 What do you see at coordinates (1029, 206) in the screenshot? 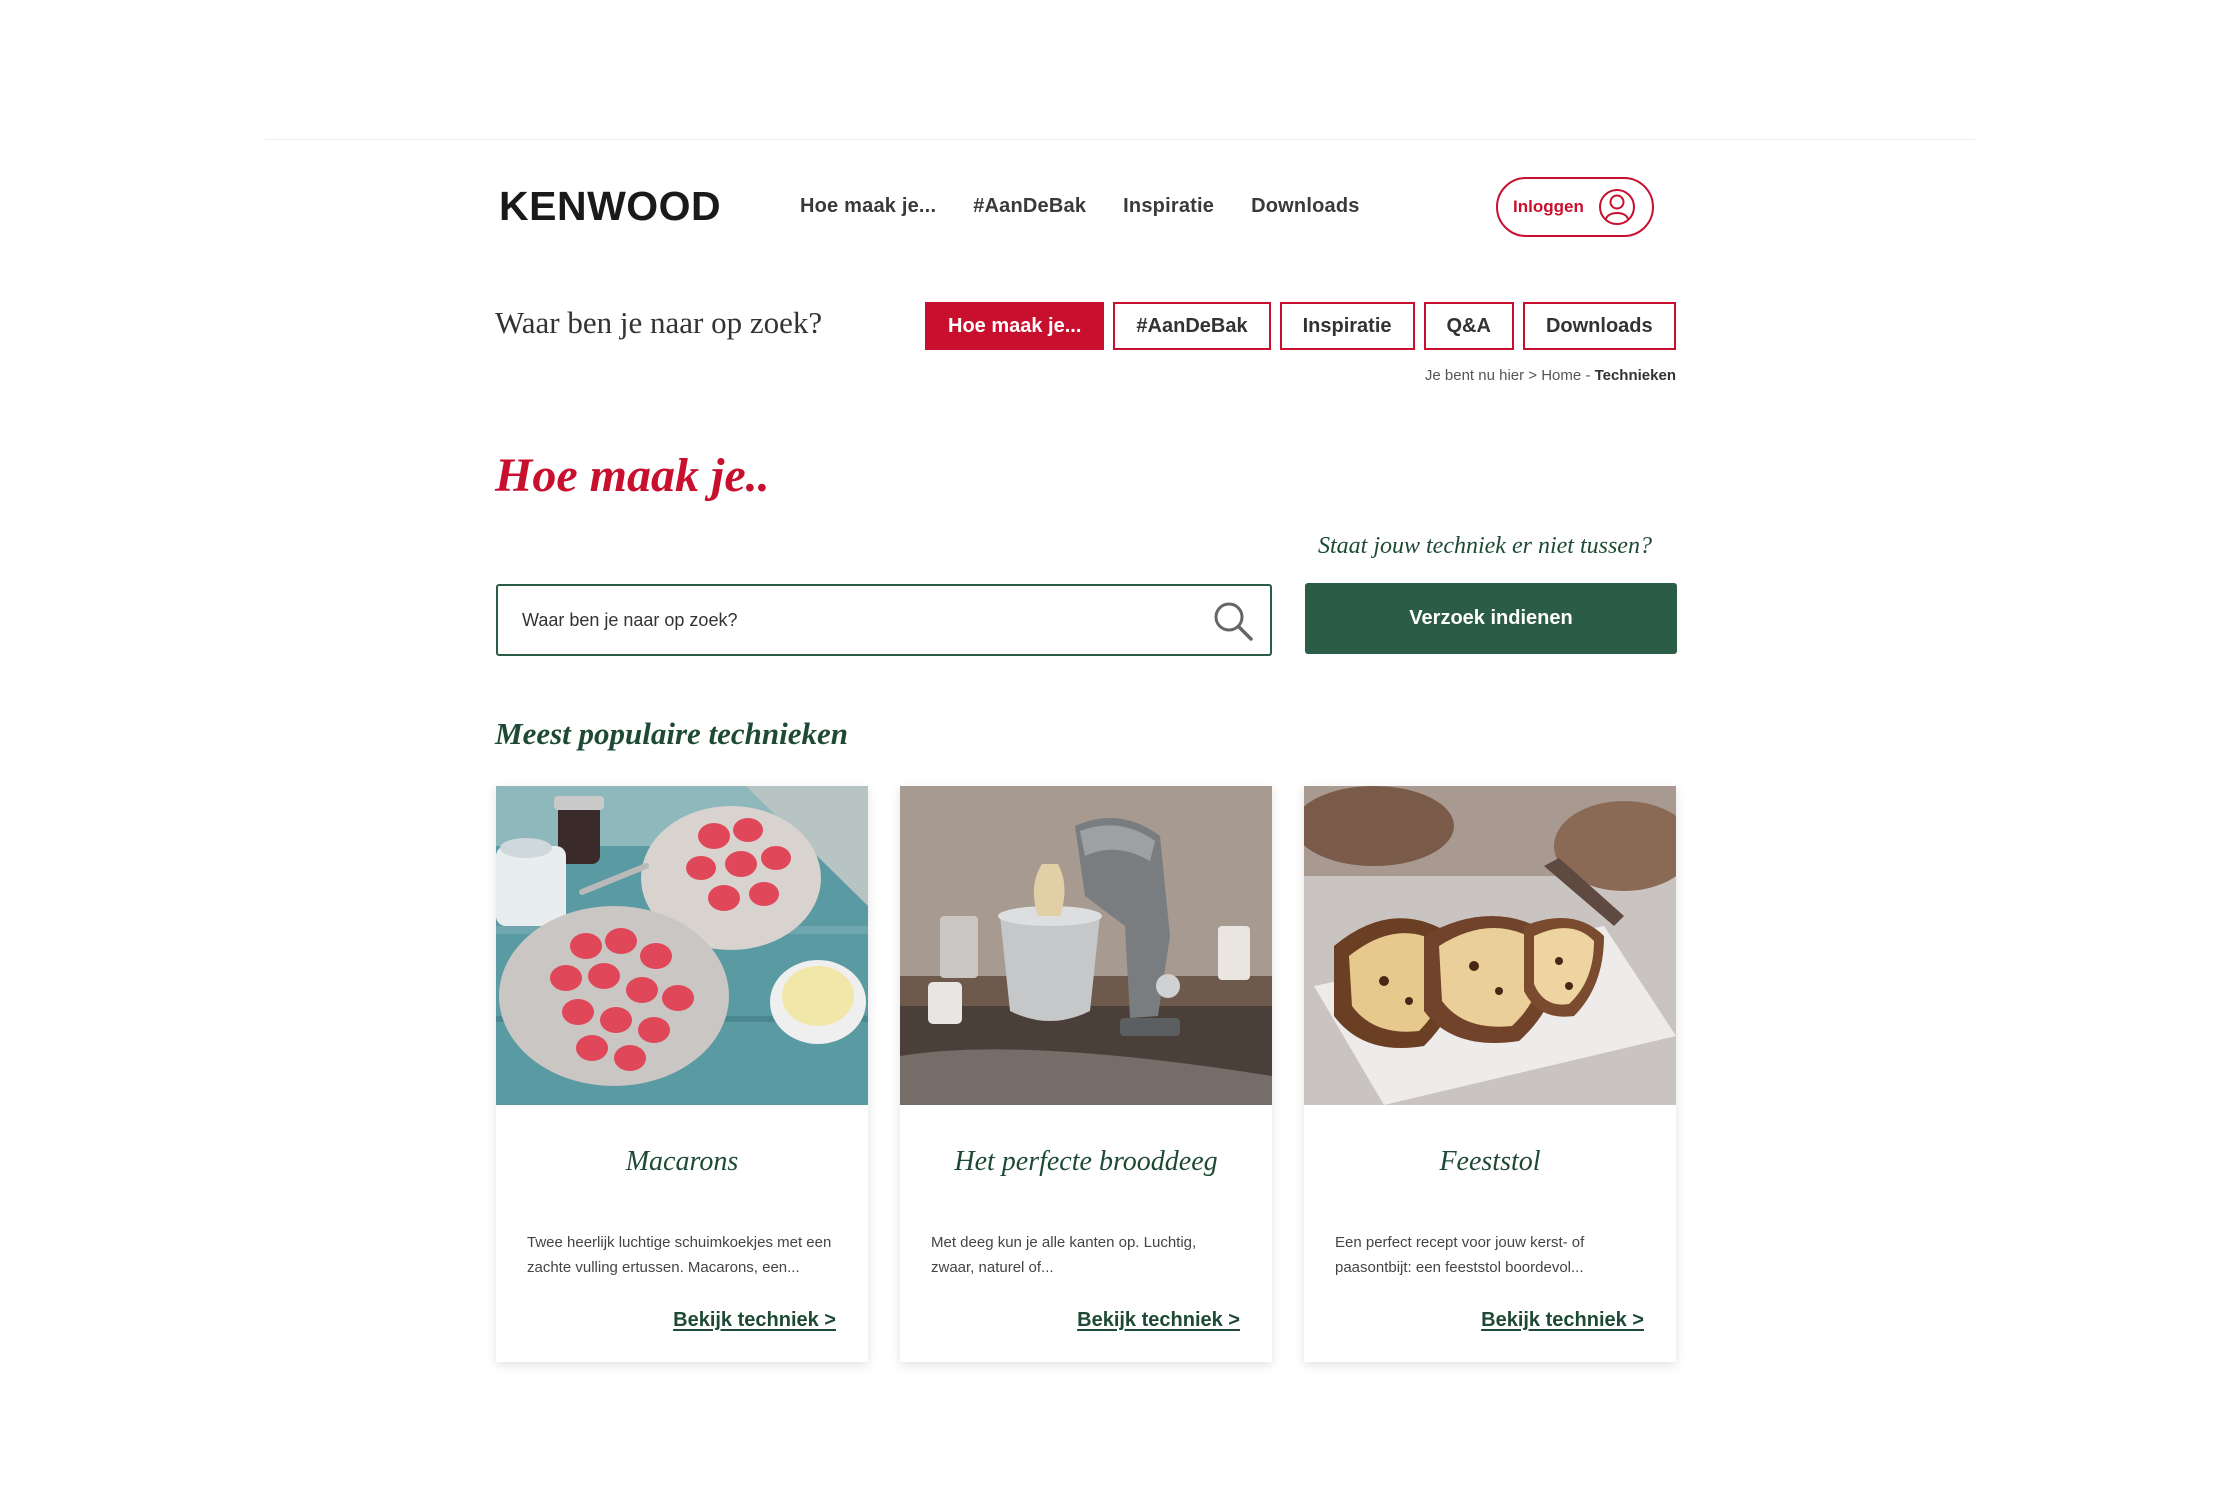
I see `nav-aandebak: #AanDeBak` at bounding box center [1029, 206].